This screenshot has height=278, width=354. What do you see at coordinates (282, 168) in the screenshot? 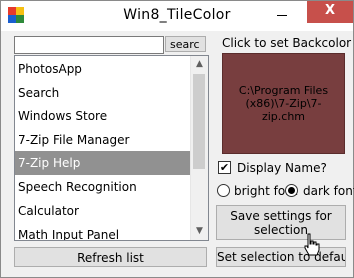
I see `display-name-label: Display Name?` at bounding box center [282, 168].